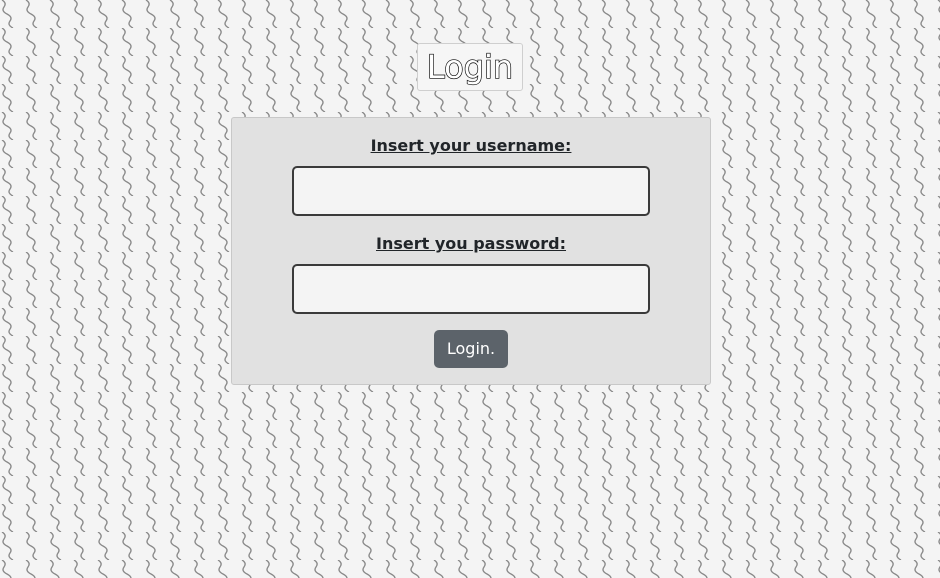  Describe the element at coordinates (471, 289) in the screenshot. I see `password-field` at that location.